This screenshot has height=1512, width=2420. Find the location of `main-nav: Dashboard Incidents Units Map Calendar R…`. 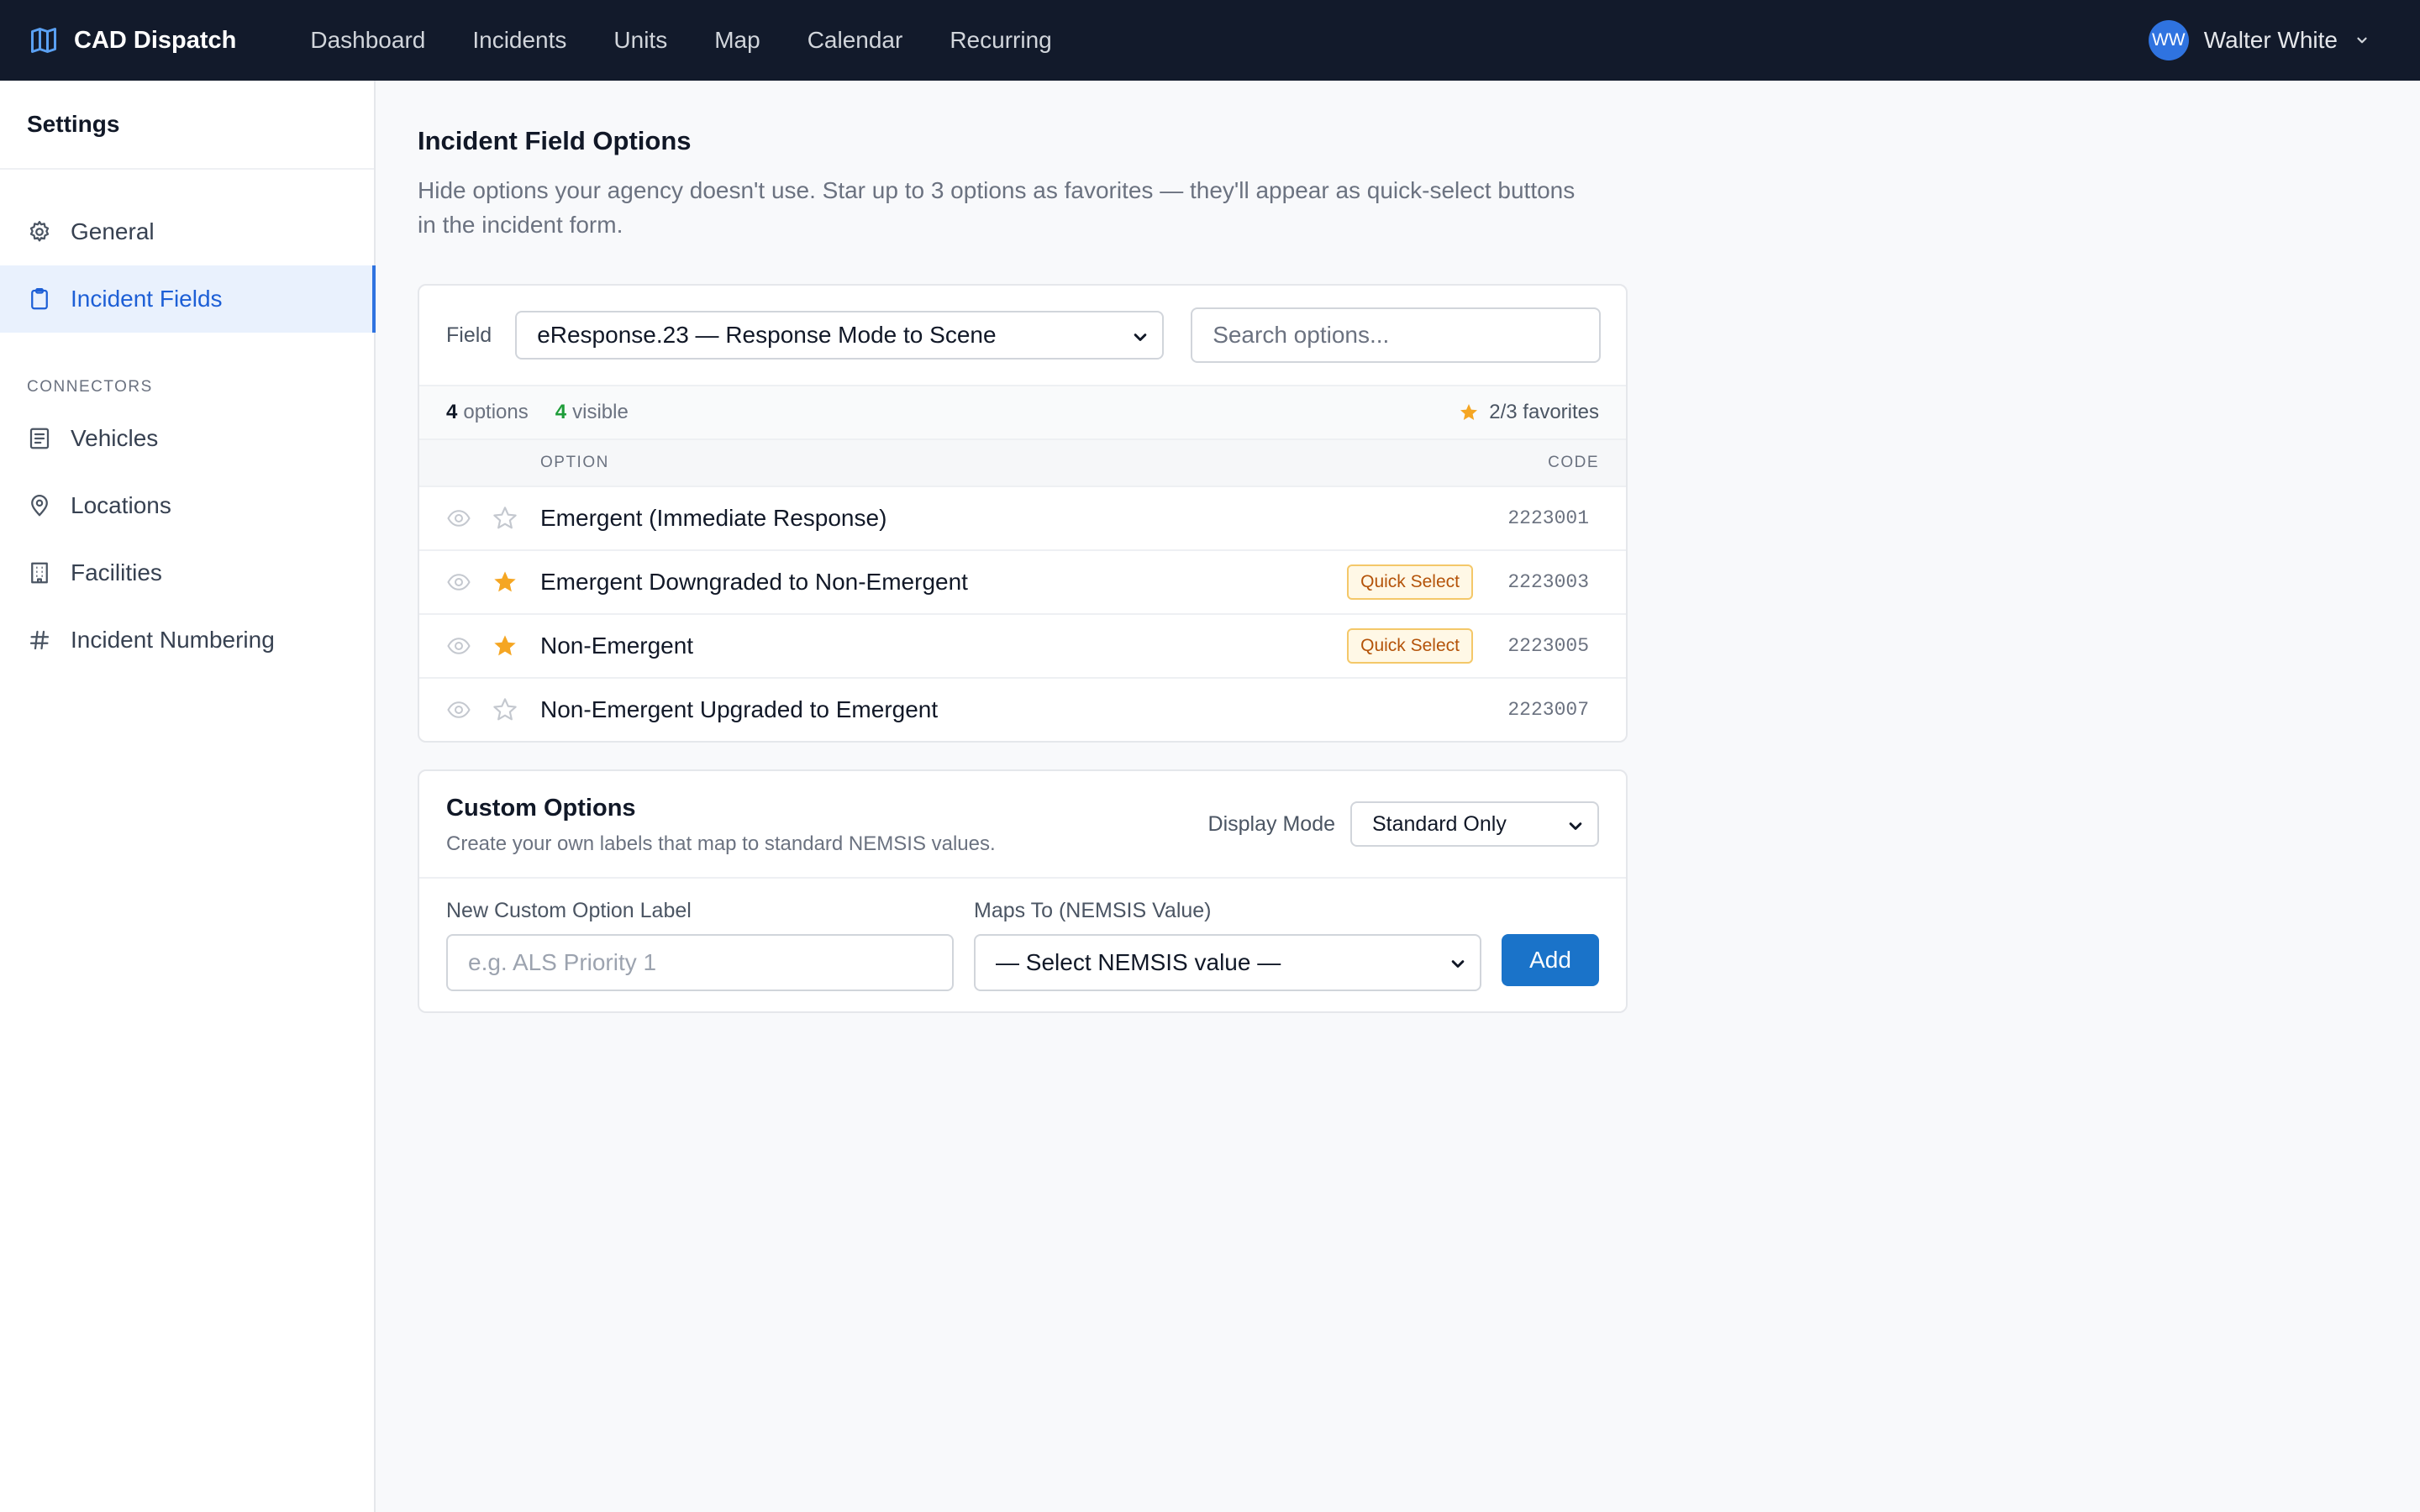

main-nav: Dashboard Incidents Units Map Calendar R… is located at coordinates (704, 40).